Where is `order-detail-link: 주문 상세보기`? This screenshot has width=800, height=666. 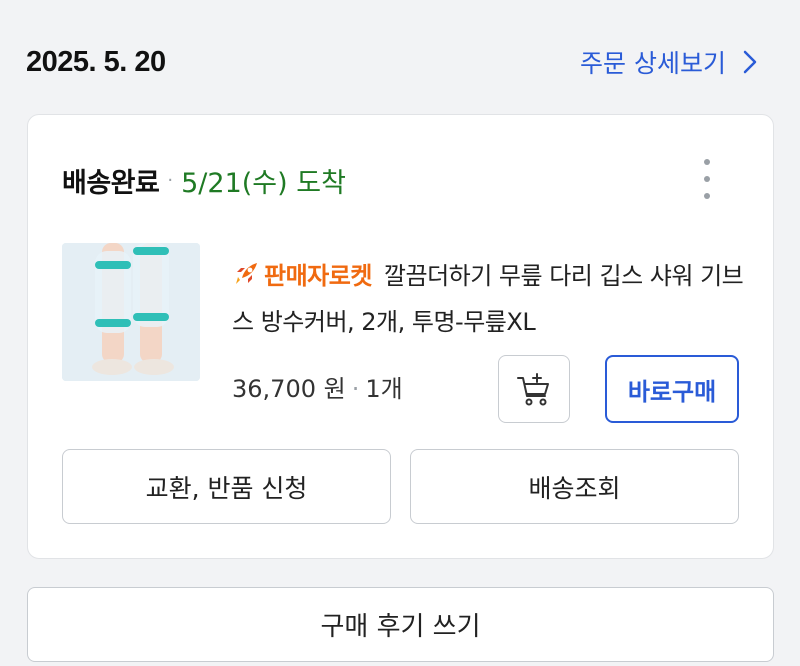 order-detail-link: 주문 상세보기 is located at coordinates (670, 62).